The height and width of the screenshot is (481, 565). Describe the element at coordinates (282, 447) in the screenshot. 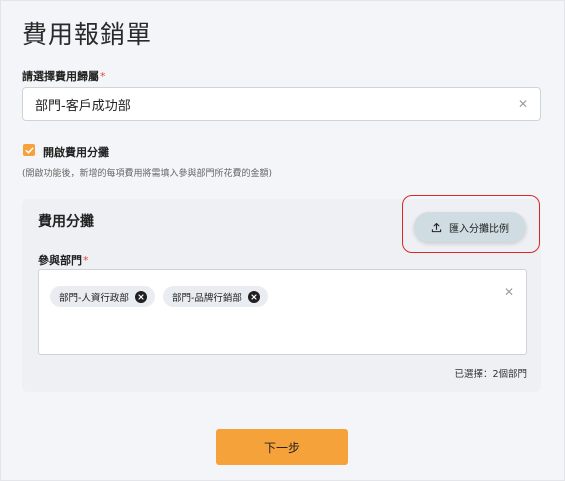

I see `next-button: 下一步` at that location.